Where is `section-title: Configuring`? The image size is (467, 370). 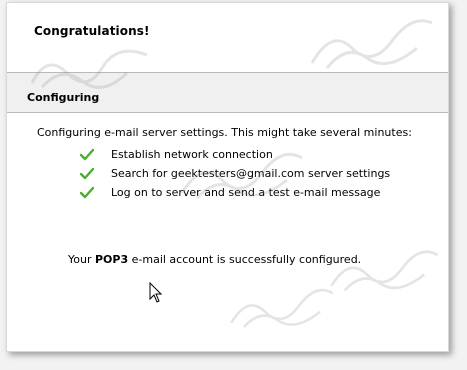 section-title: Configuring is located at coordinates (63, 97).